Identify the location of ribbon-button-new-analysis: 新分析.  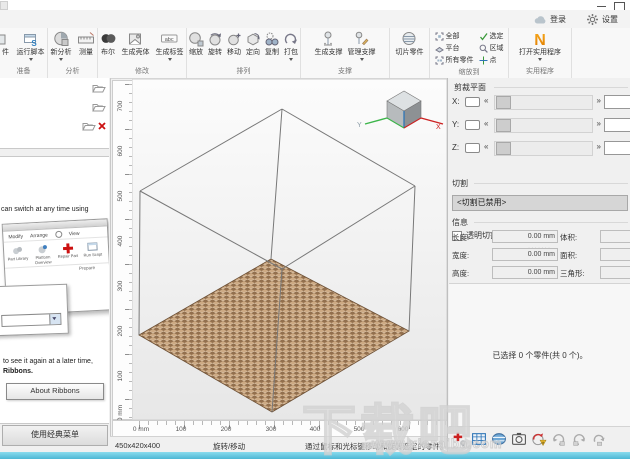
(61, 46).